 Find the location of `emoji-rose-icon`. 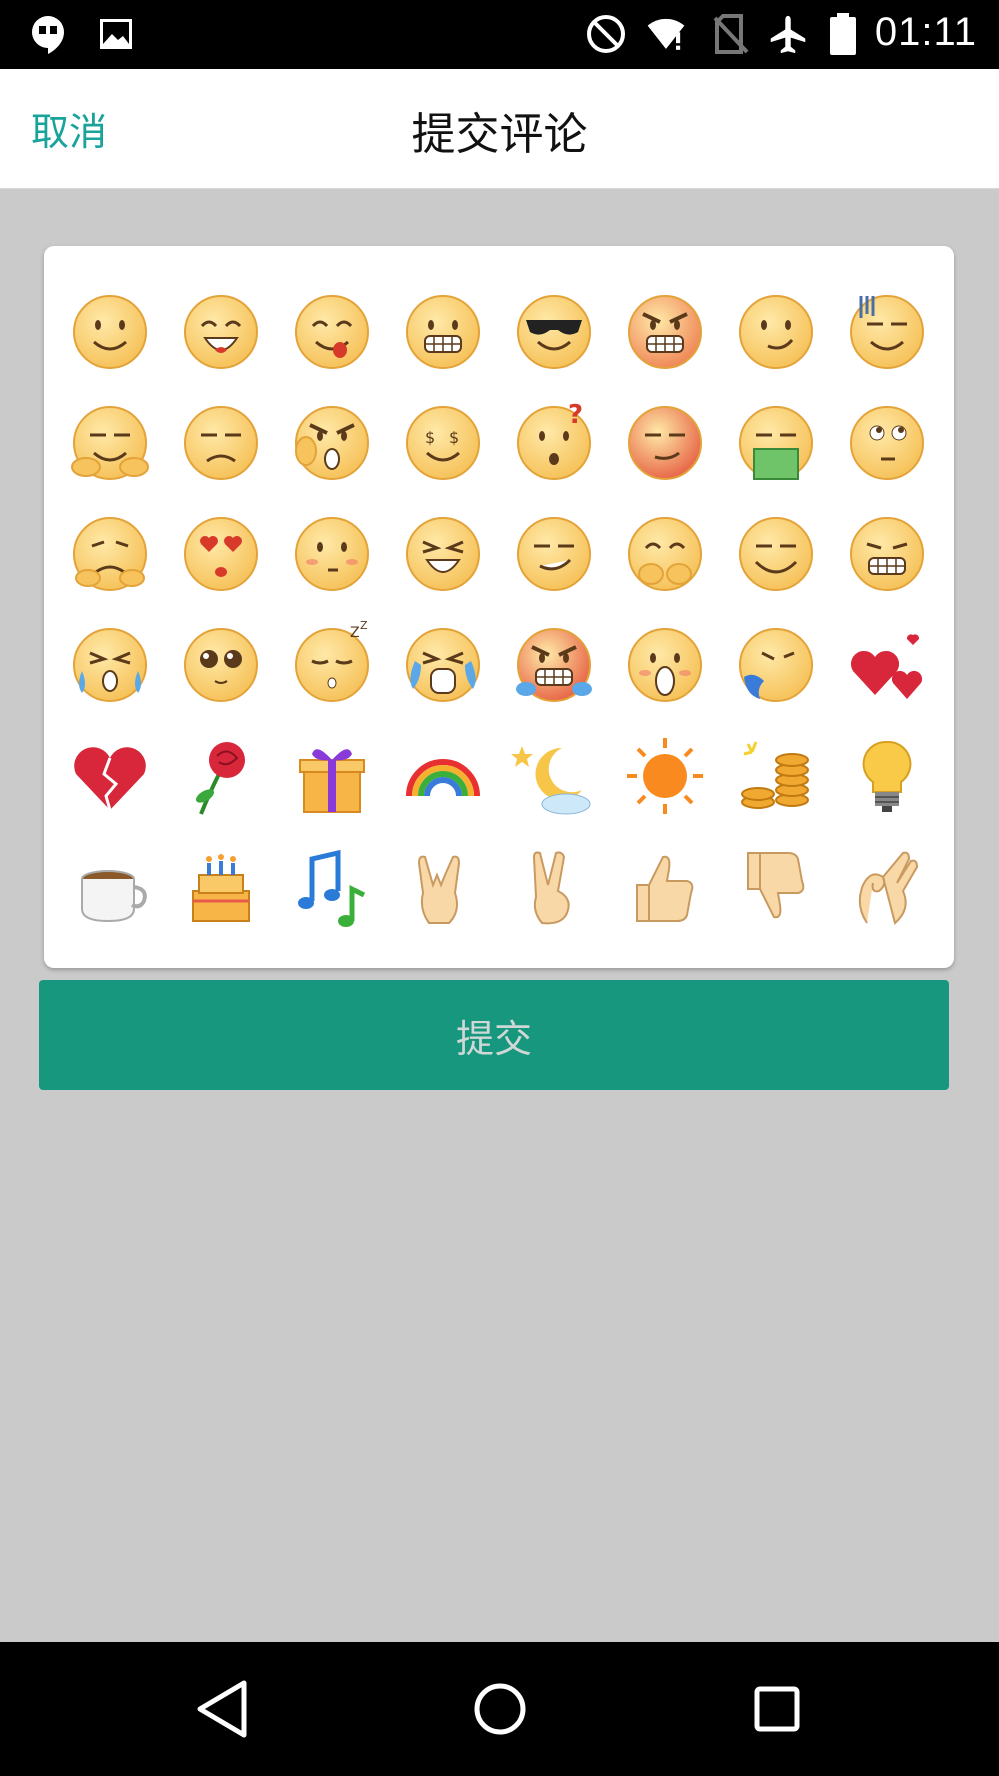

emoji-rose-icon is located at coordinates (220, 775).